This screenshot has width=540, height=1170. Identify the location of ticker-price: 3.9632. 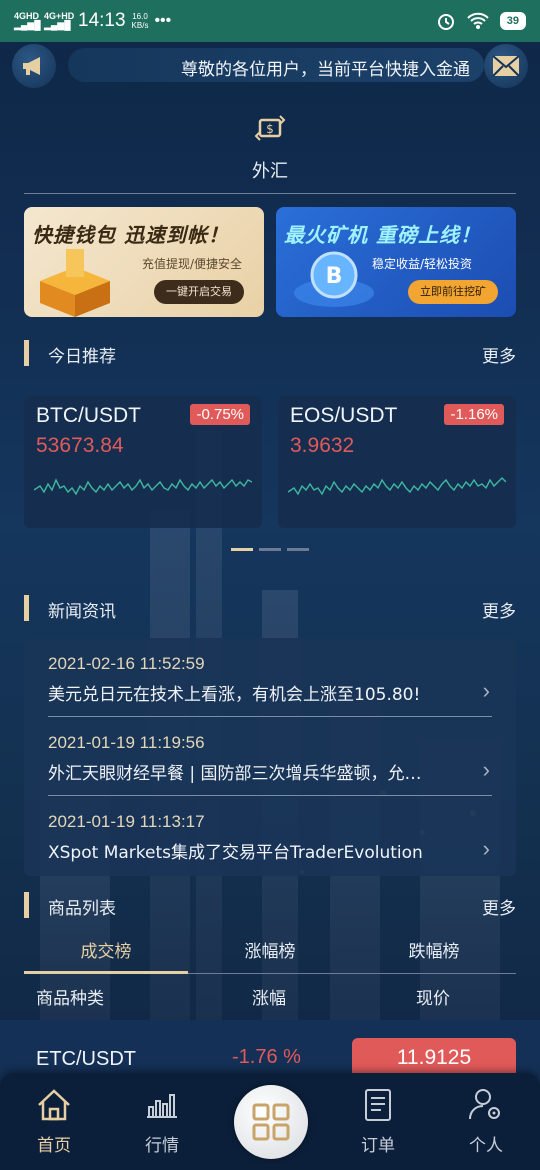
(322, 445).